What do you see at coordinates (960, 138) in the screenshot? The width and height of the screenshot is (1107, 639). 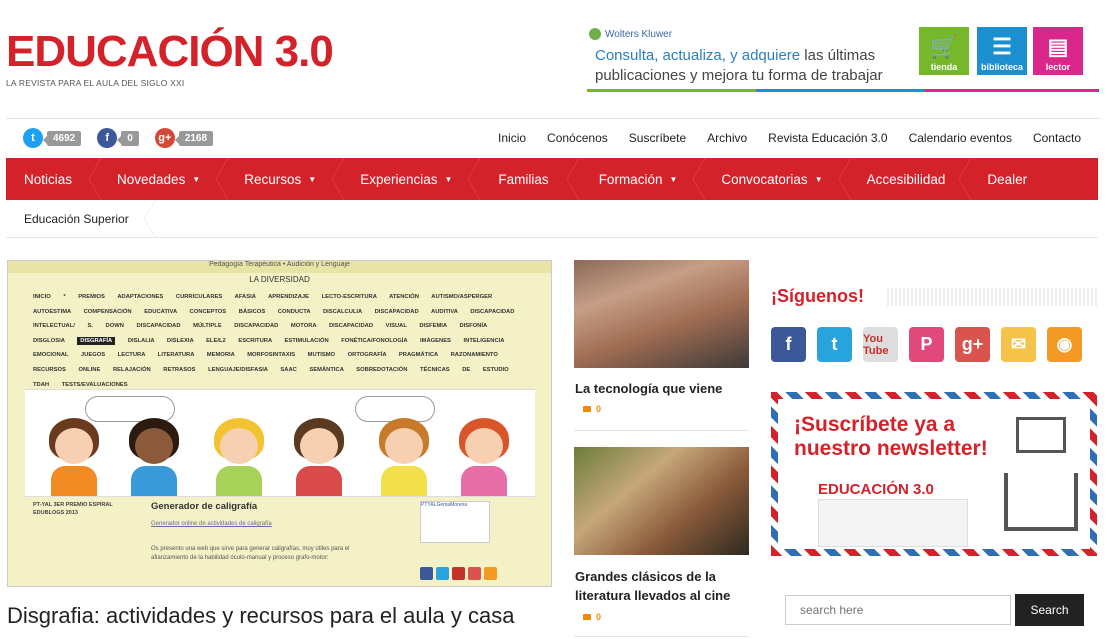 I see `topnav-calendario: Calendario eventos` at bounding box center [960, 138].